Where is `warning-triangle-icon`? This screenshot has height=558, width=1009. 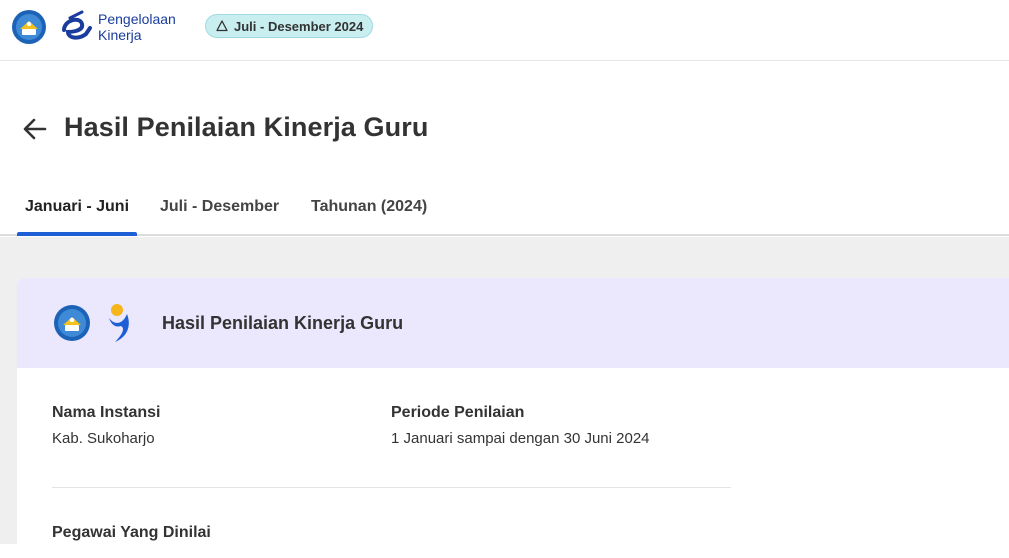
warning-triangle-icon is located at coordinates (222, 26).